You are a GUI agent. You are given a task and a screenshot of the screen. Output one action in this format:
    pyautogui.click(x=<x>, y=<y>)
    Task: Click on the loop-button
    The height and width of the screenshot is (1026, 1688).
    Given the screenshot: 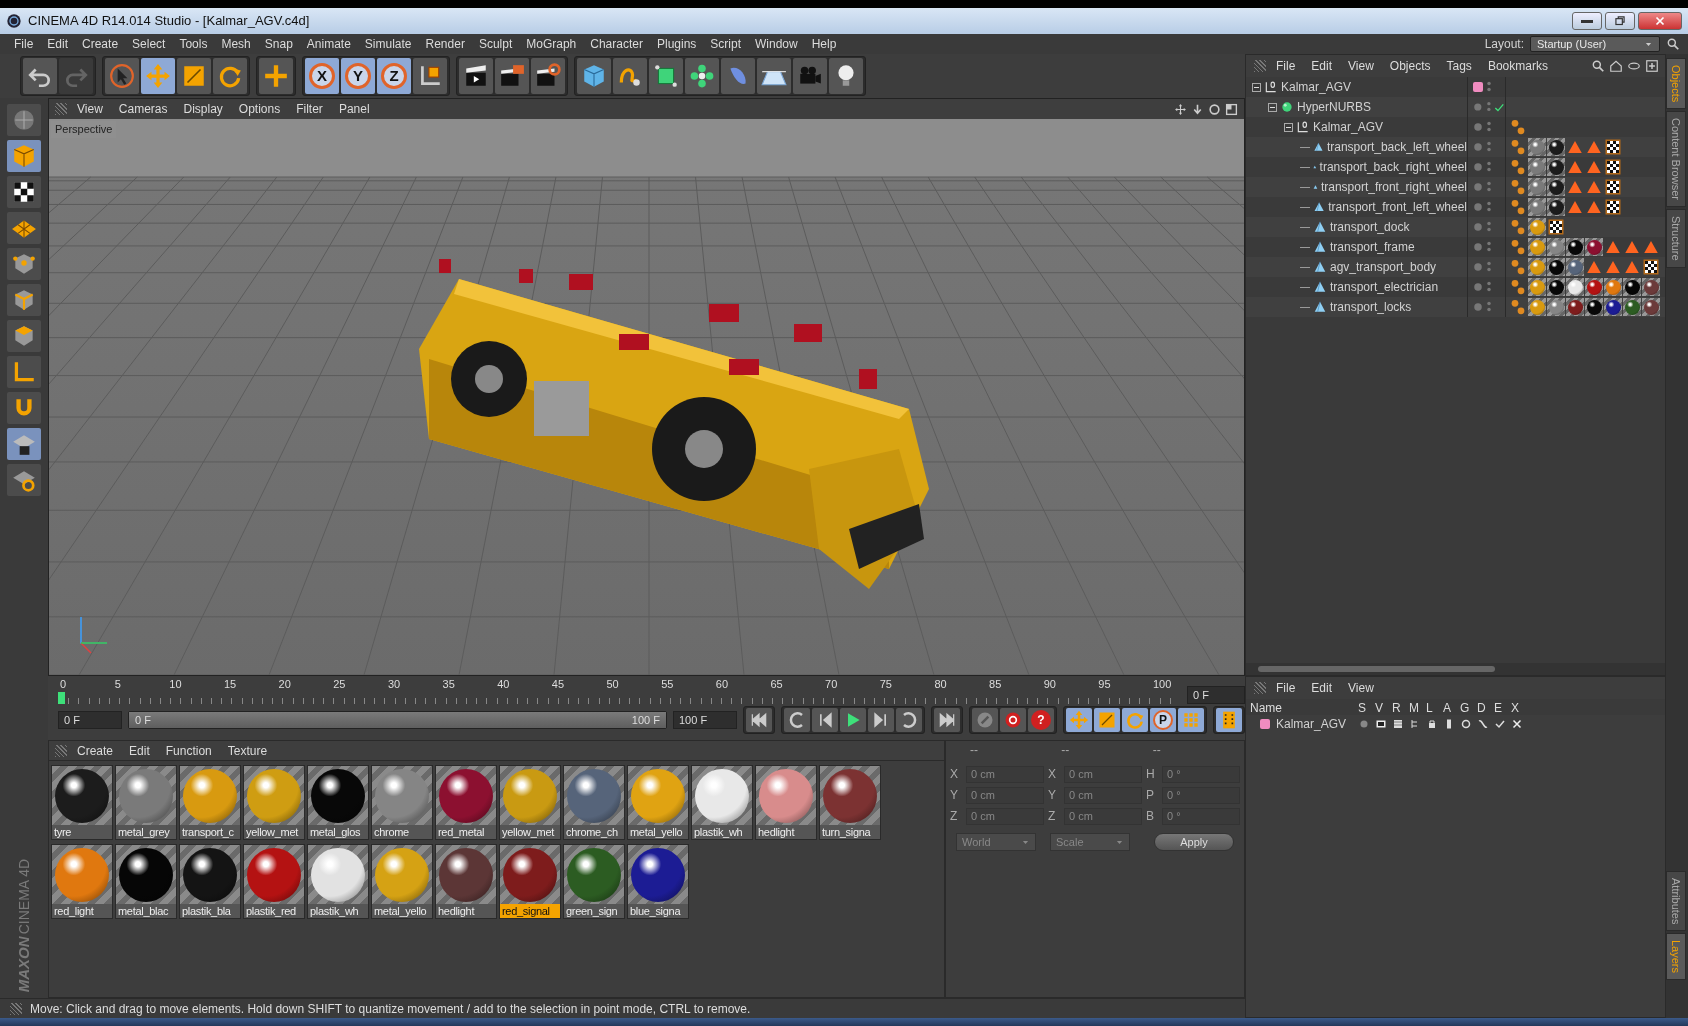 What is the action you would take?
    pyautogui.click(x=909, y=720)
    